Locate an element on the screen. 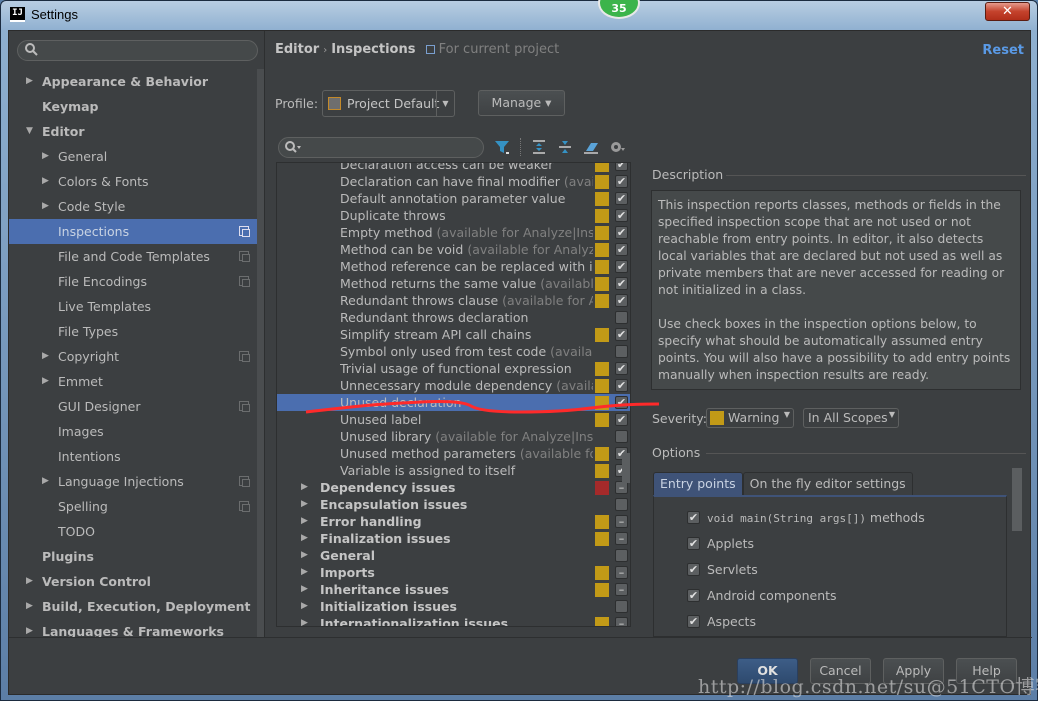 The height and width of the screenshot is (701, 1038). inspection-group: ▶ Internationalization issues – is located at coordinates (453, 620).